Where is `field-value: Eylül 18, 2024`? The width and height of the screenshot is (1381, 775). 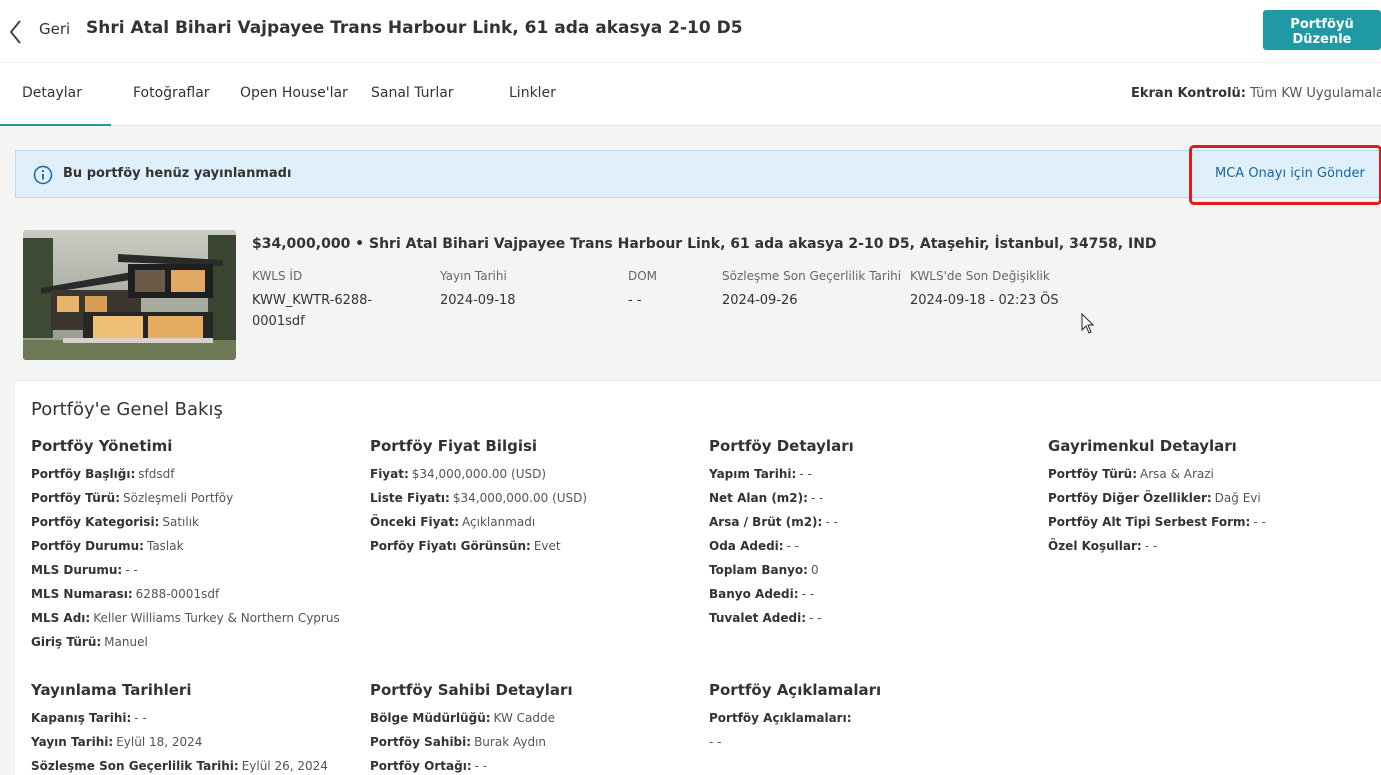
field-value: Eylül 18, 2024 is located at coordinates (159, 742).